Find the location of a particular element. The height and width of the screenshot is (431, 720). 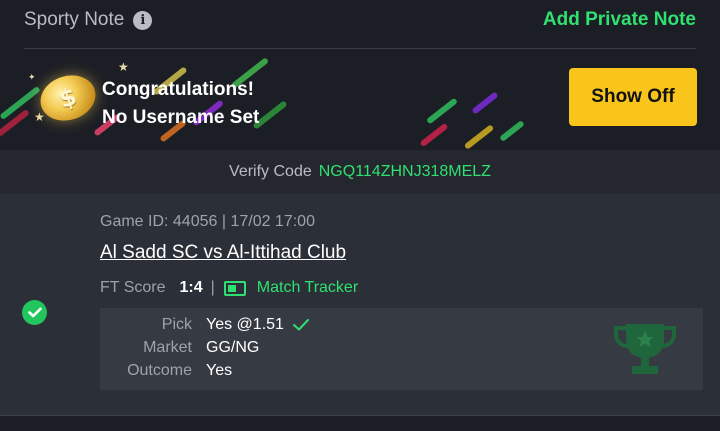

match-tracker-icon is located at coordinates (234, 288).